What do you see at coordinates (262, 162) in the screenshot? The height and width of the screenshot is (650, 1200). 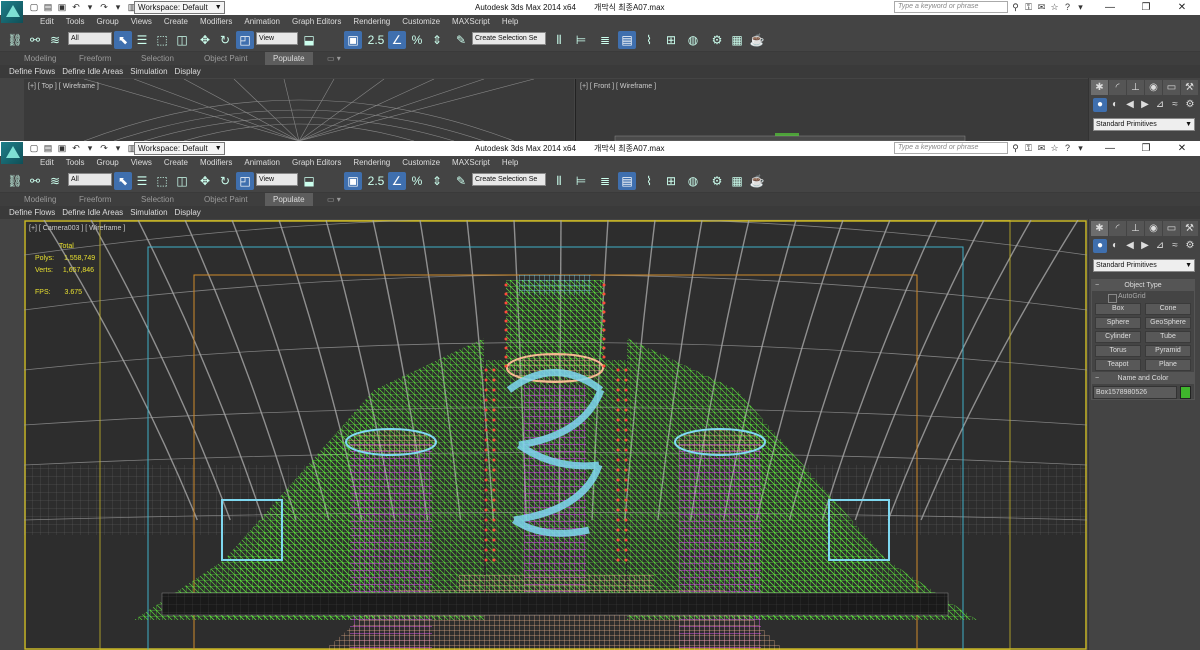 I see `menu-animation: Animation` at bounding box center [262, 162].